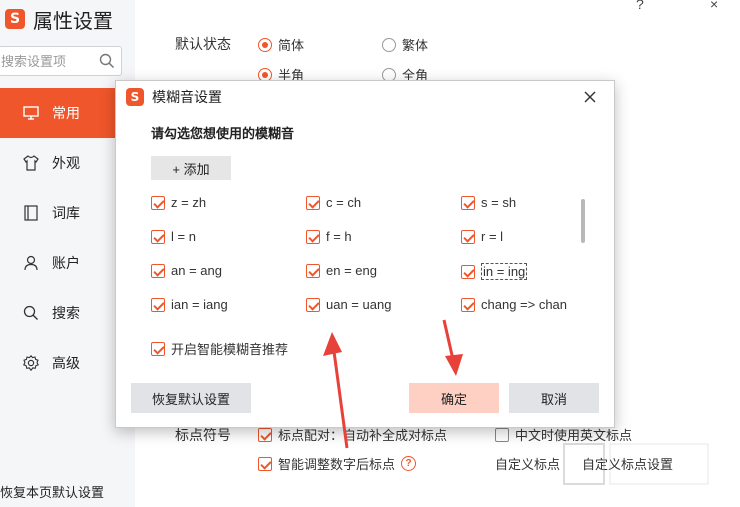 Image resolution: width=740 pixels, height=507 pixels. I want to click on settings-search-input, so click(47, 61).